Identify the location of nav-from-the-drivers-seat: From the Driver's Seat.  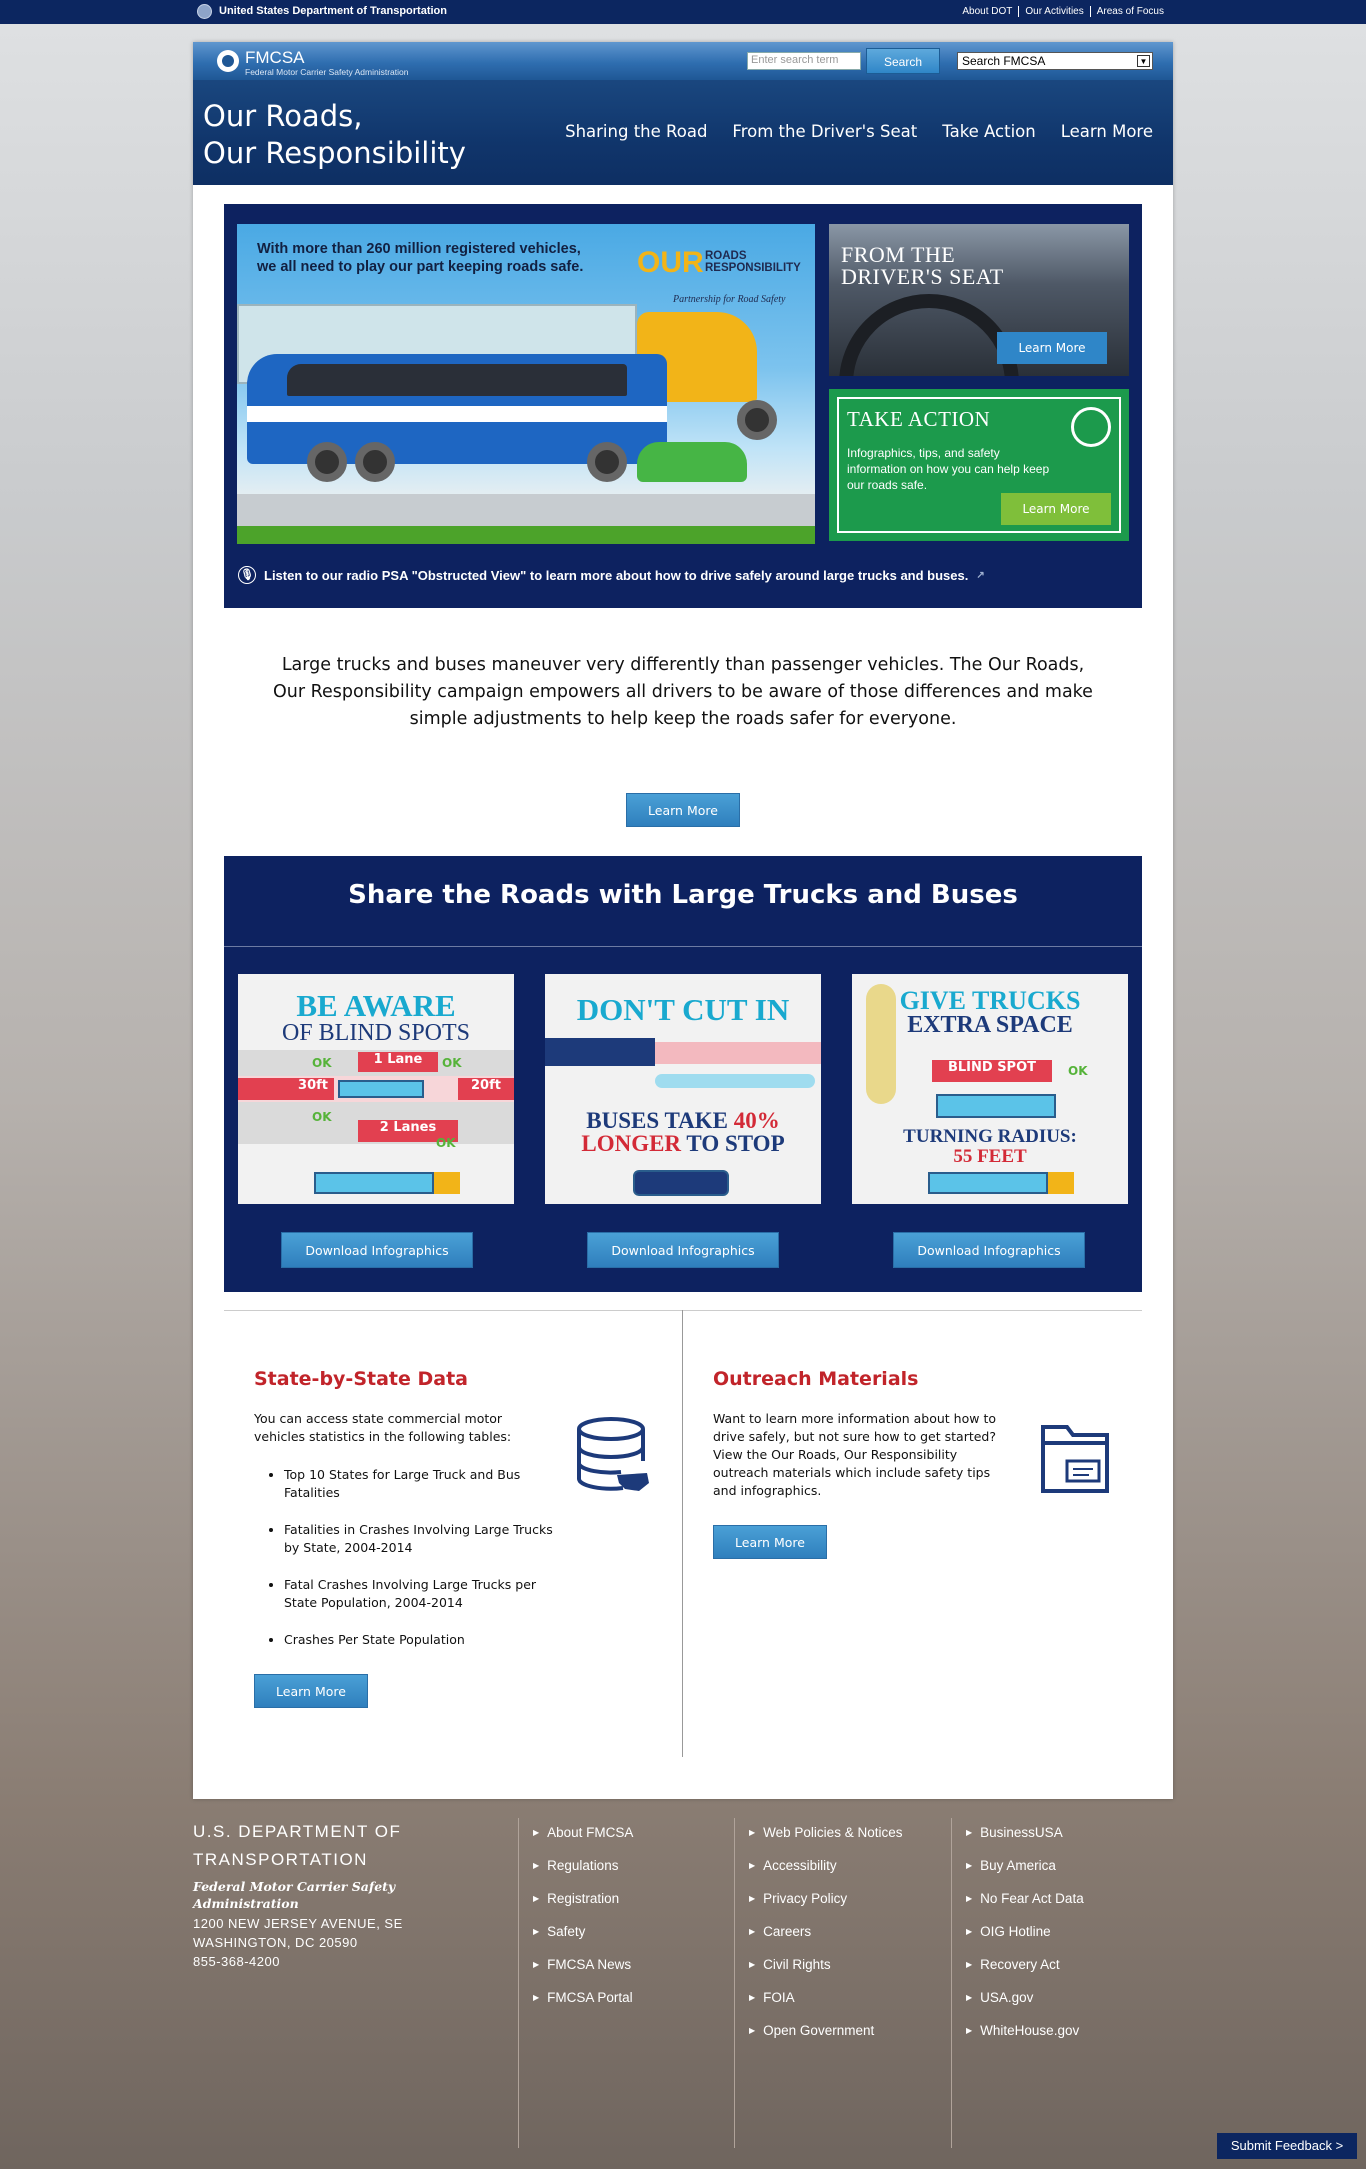
(824, 131).